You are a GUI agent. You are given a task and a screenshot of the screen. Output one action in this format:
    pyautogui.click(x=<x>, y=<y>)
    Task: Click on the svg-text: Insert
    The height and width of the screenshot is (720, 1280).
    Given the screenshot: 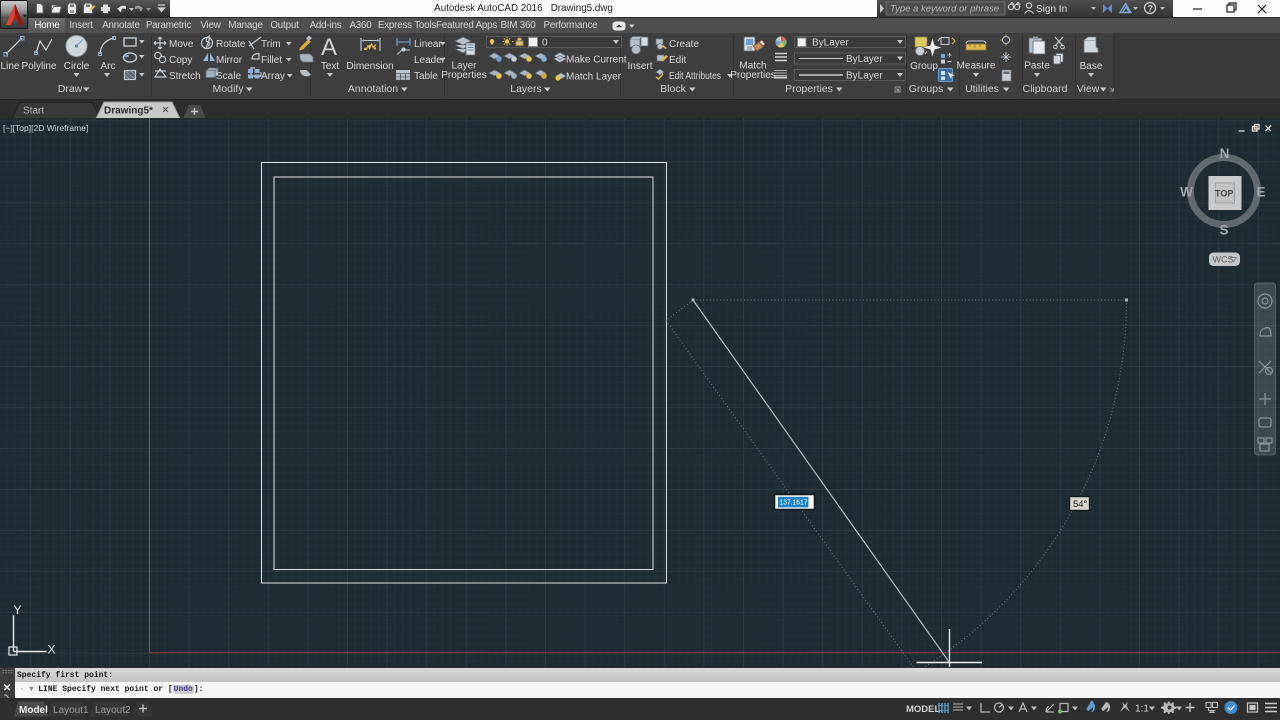 What is the action you would take?
    pyautogui.click(x=639, y=66)
    